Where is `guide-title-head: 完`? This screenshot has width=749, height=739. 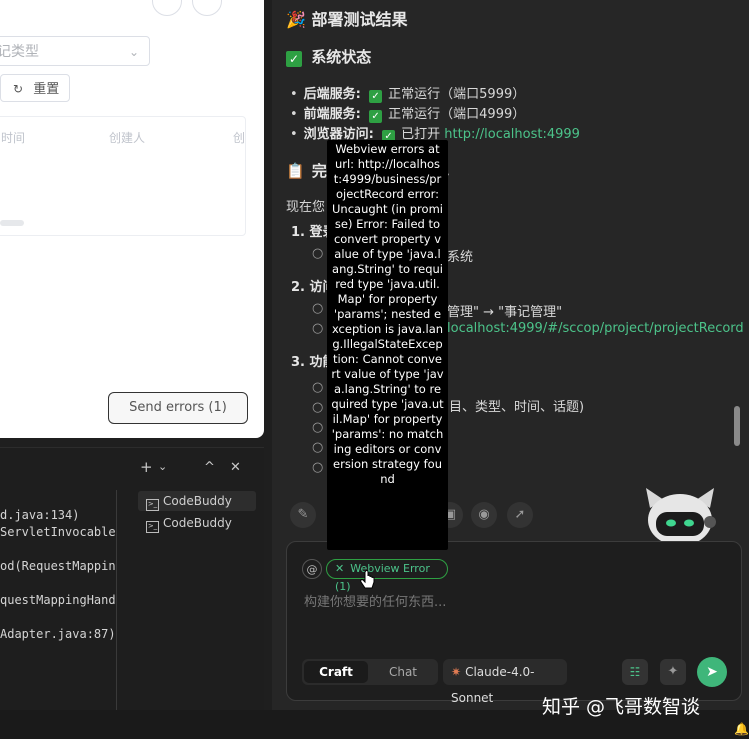
guide-title-head: 完 is located at coordinates (319, 171).